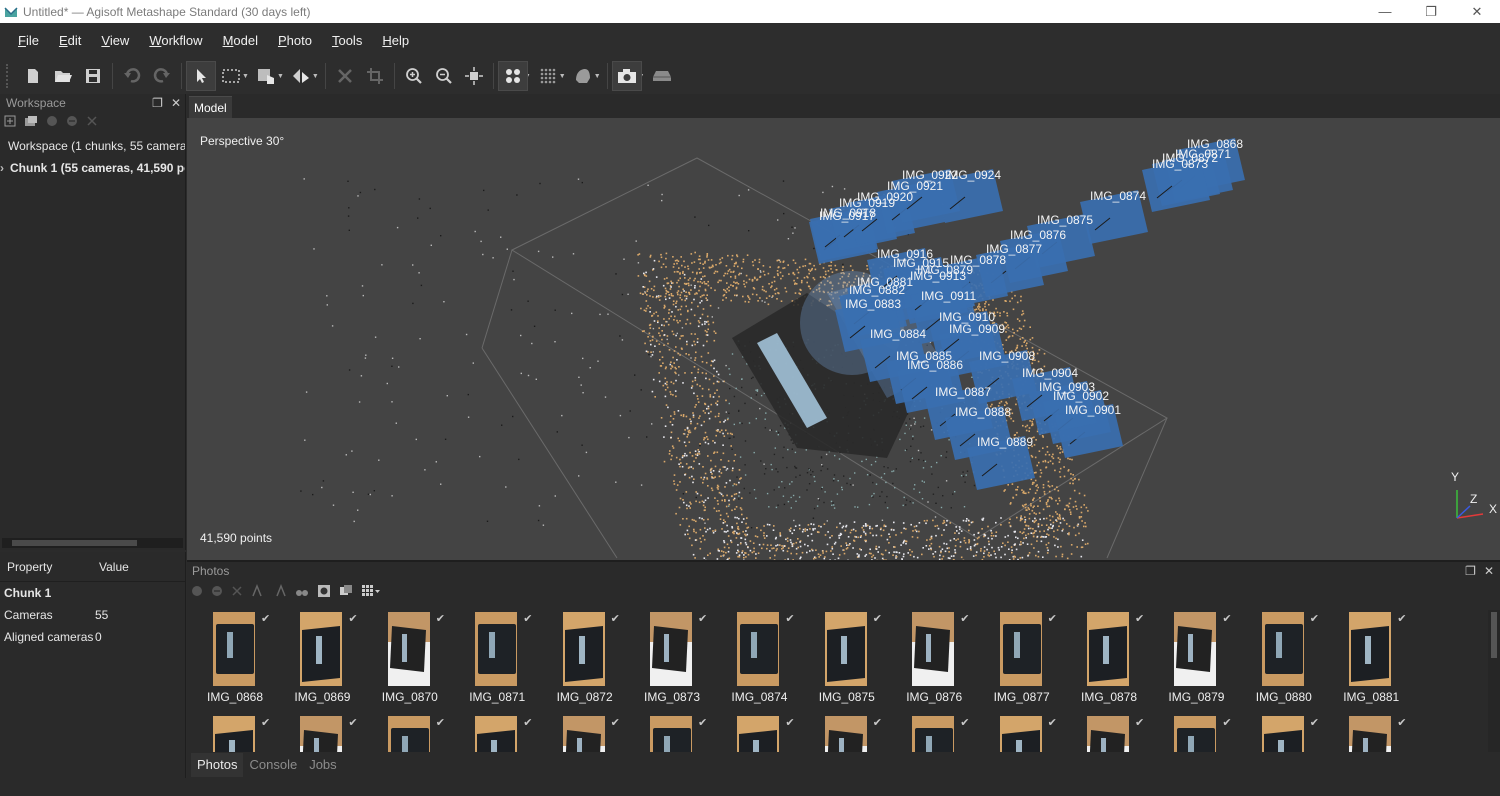 This screenshot has width=1500, height=796. I want to click on toolbar-grip, so click(9, 76).